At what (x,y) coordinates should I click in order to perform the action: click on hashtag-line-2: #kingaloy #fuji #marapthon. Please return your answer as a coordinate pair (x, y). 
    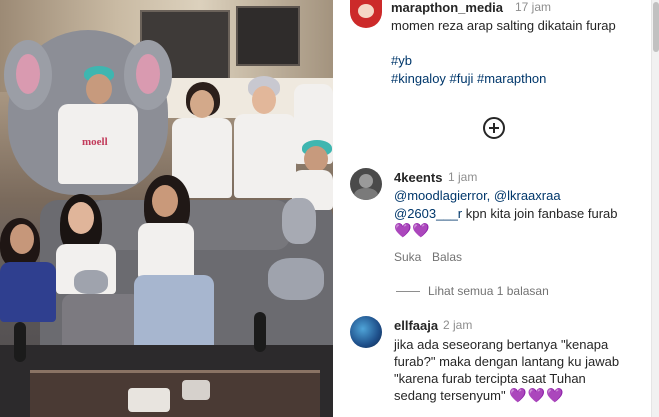
    Looking at the image, I should click on (468, 78).